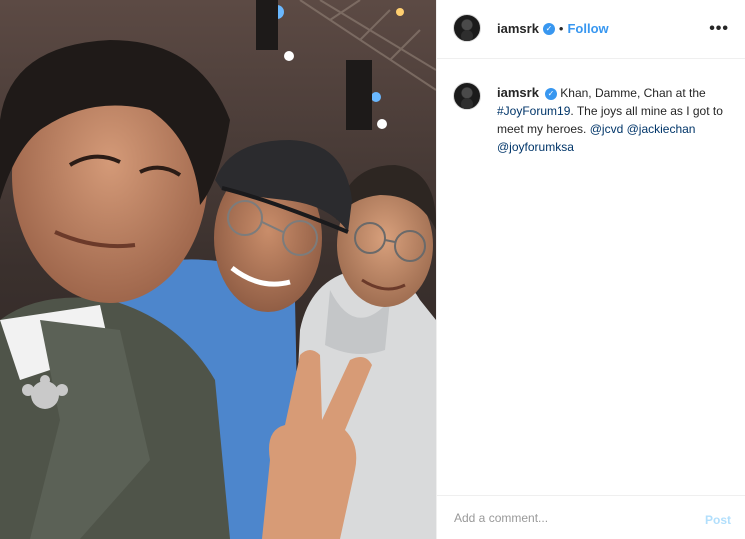 The image size is (745, 539). Describe the element at coordinates (533, 111) in the screenshot. I see `hashtag-link: #JoyForum19` at that location.